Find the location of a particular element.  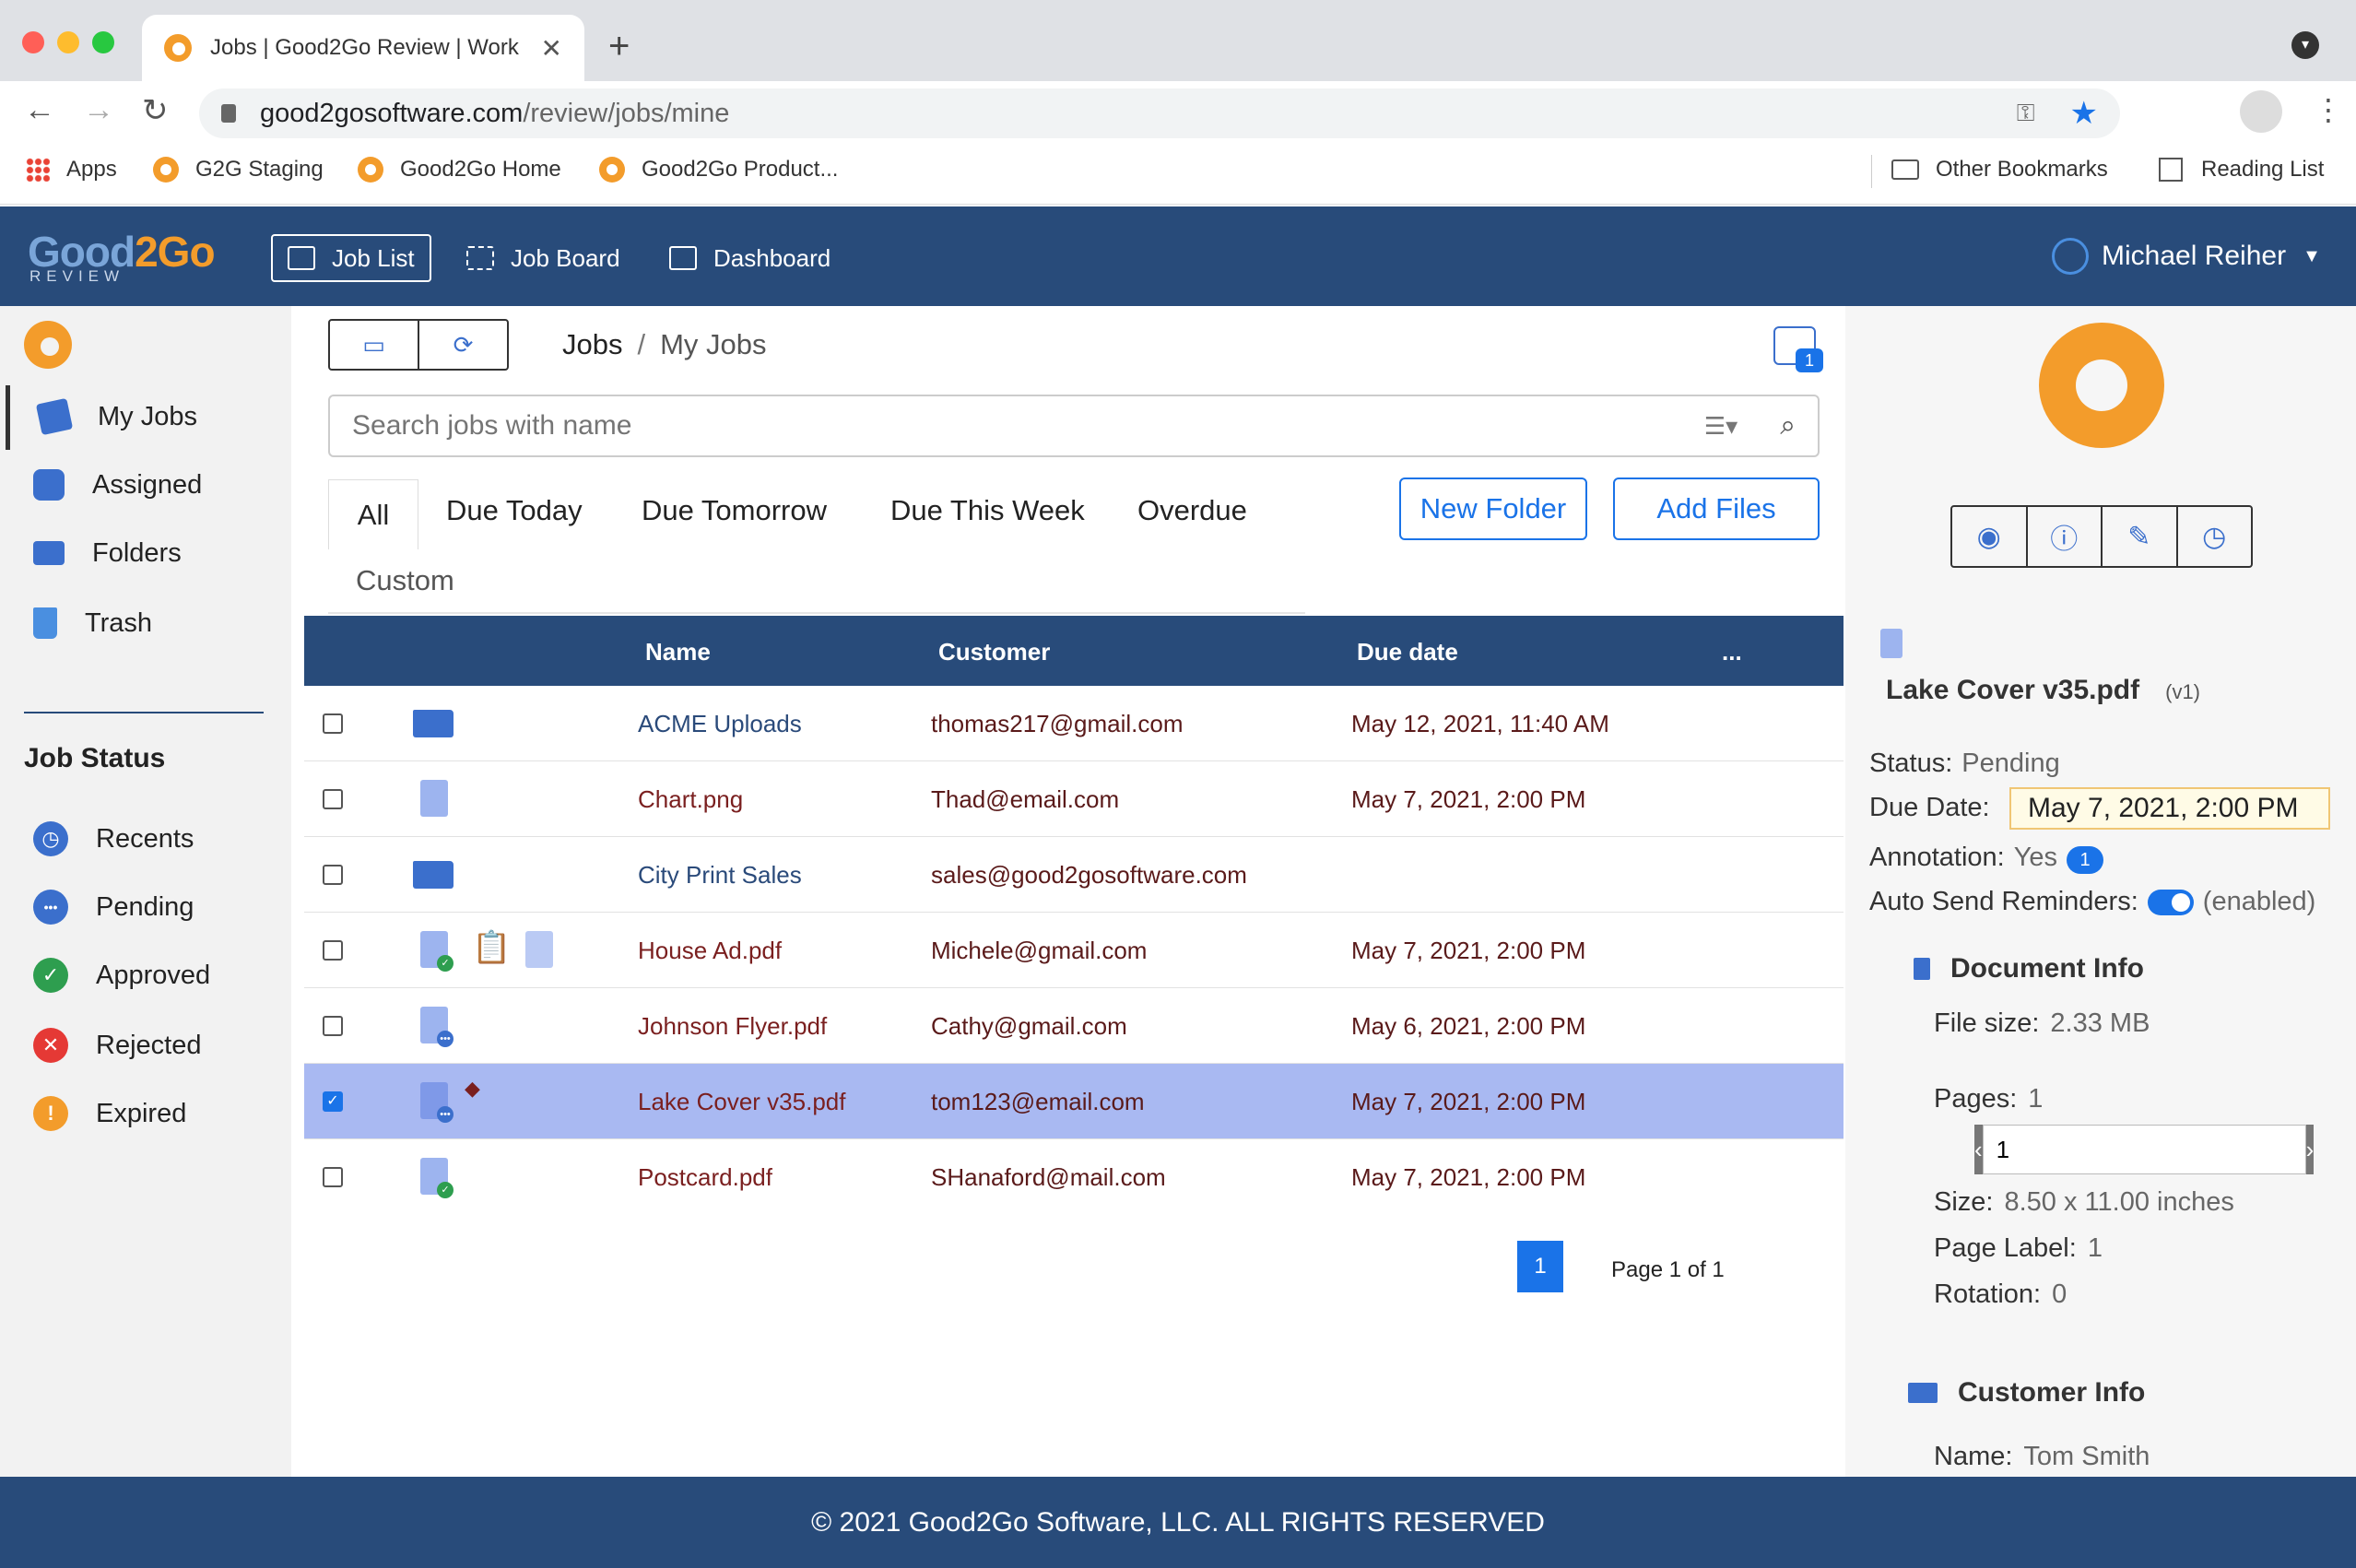

tab-overdue: Overdue is located at coordinates (1192, 511).